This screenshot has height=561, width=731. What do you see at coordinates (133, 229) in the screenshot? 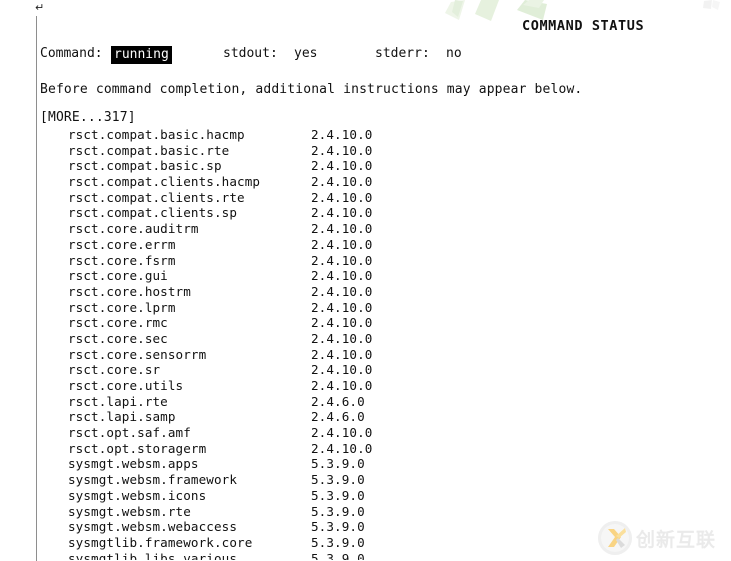
I see `package-name: rsct.core.auditrm` at bounding box center [133, 229].